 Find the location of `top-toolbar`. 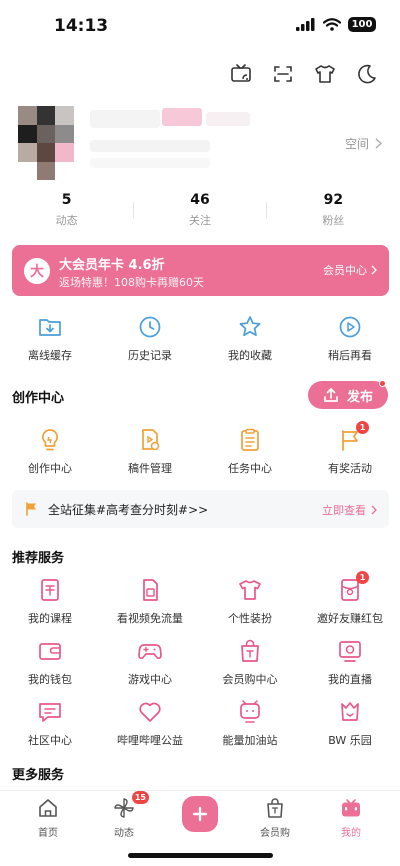

top-toolbar is located at coordinates (304, 74).